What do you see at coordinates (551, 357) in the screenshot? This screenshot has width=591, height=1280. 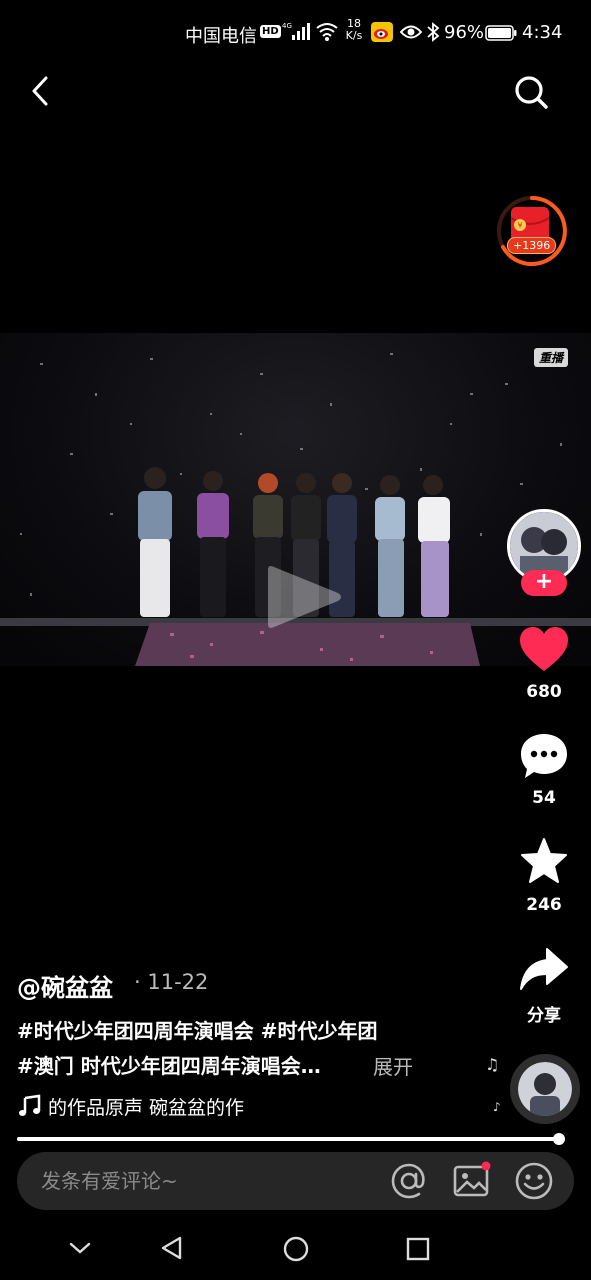 I see `replay-badge: 重播` at bounding box center [551, 357].